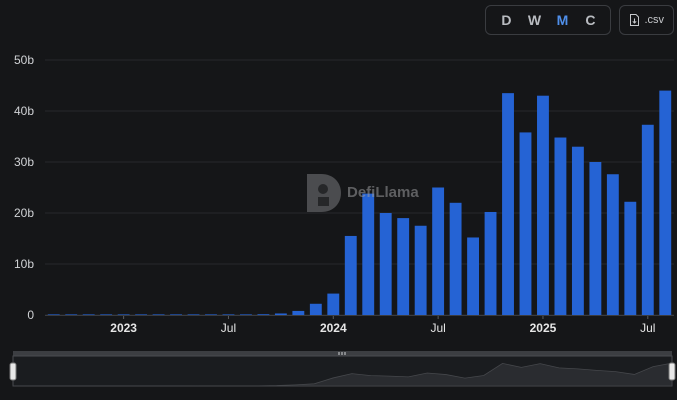 The width and height of the screenshot is (677, 400). What do you see at coordinates (24, 60) in the screenshot?
I see `y-tick-label: 50b` at bounding box center [24, 60].